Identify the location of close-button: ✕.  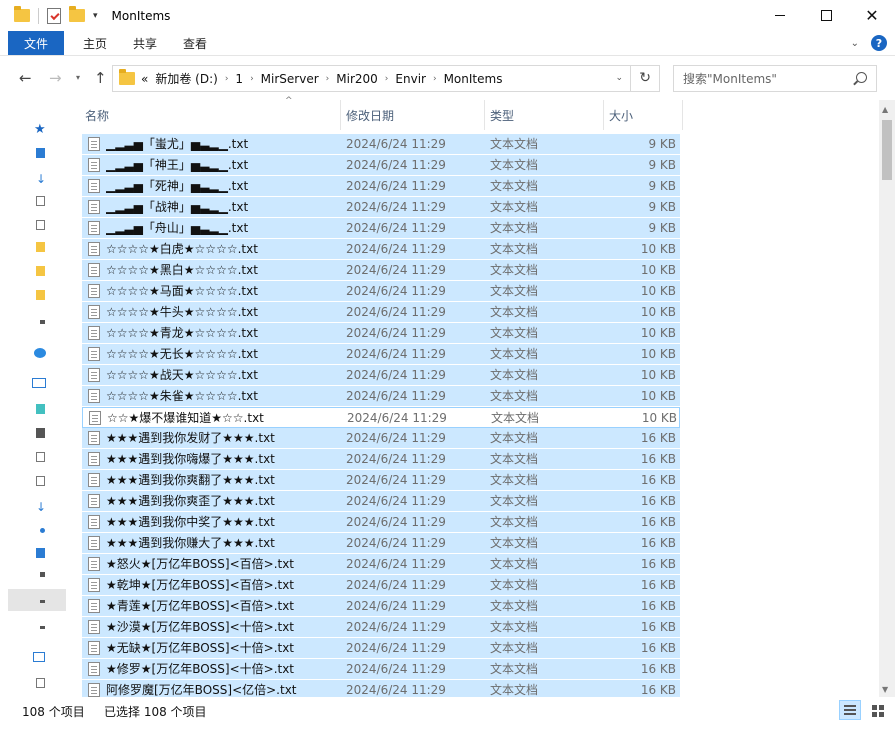
(872, 15).